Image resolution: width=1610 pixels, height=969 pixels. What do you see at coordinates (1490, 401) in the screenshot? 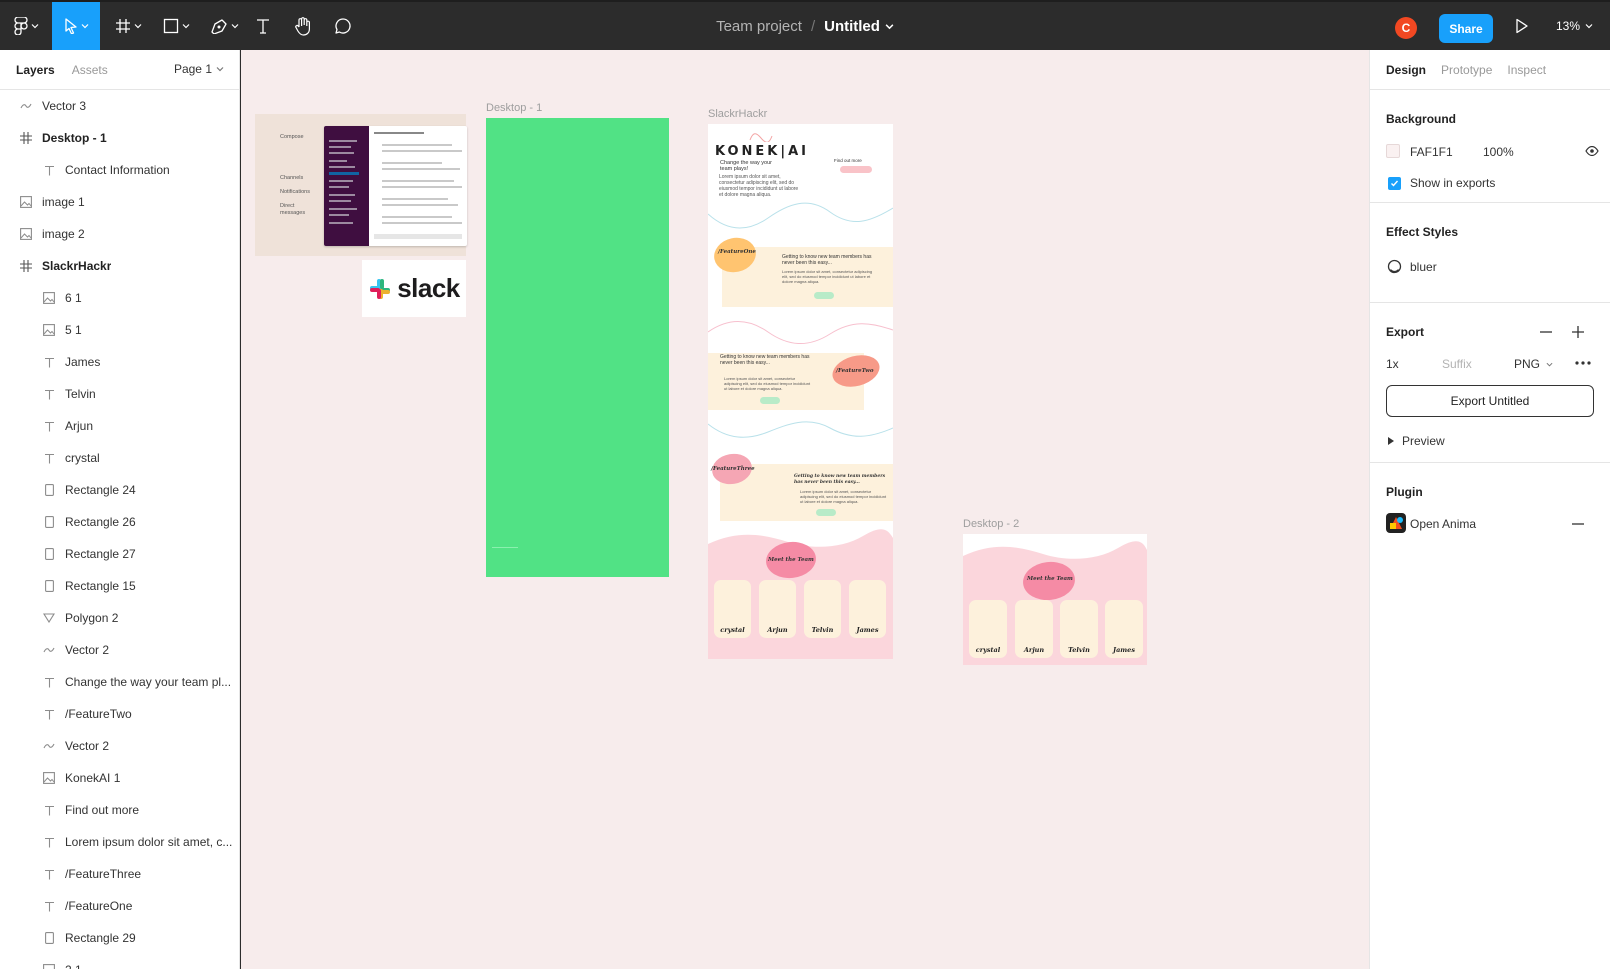
I see `export-button: Export Untitled` at bounding box center [1490, 401].